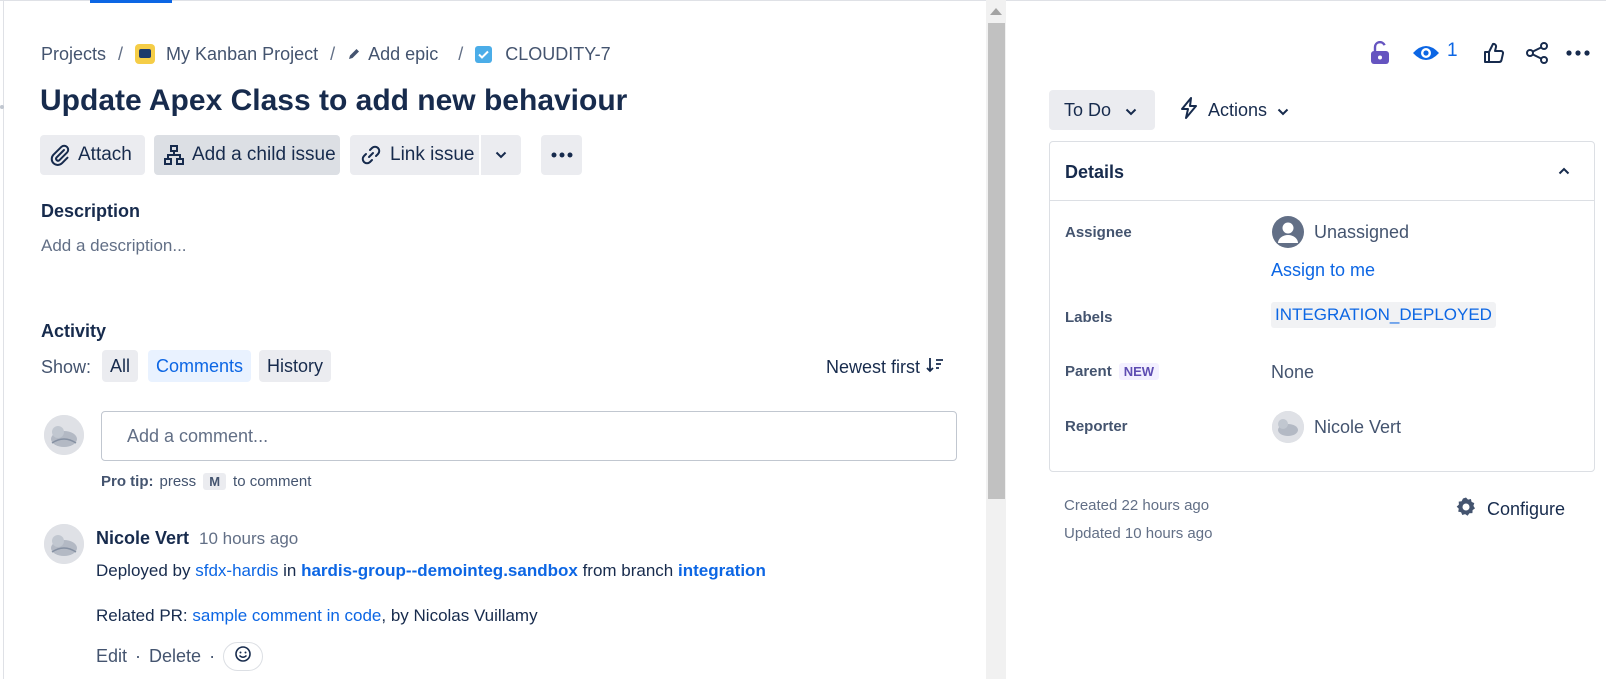 This screenshot has height=679, width=1606. I want to click on gear-icon, so click(1466, 509).